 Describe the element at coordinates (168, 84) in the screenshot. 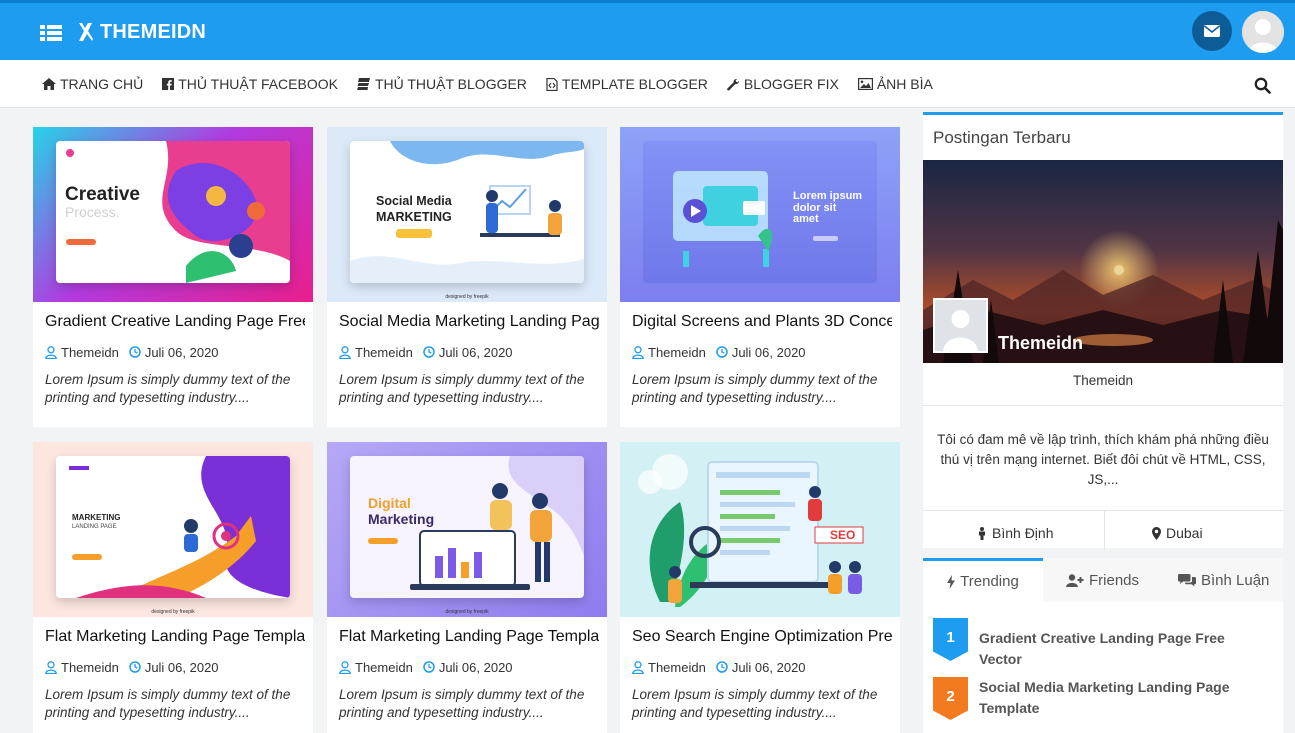

I see `facebook-icon` at that location.